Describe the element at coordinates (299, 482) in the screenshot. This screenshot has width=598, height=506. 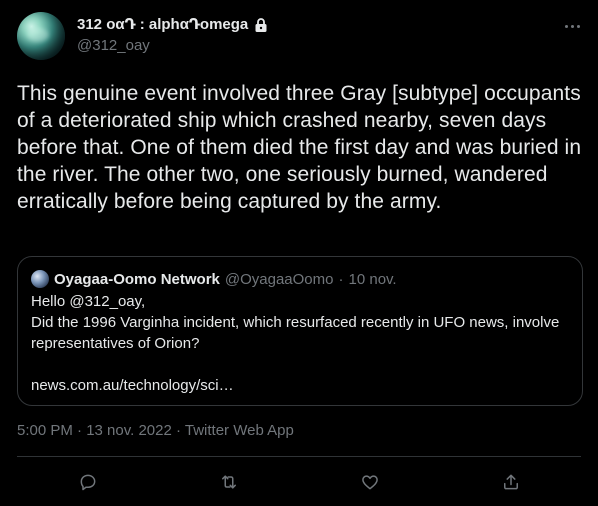
I see `action-bar` at that location.